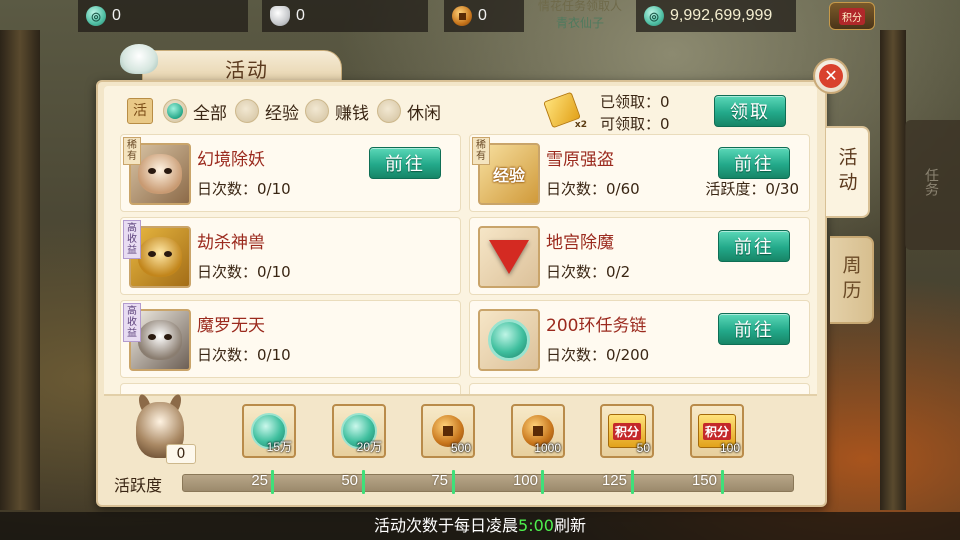 Image resolution: width=960 pixels, height=540 pixels. Describe the element at coordinates (579, 6) in the screenshot. I see `scene-notice-line1: 情花任务领取人` at that location.